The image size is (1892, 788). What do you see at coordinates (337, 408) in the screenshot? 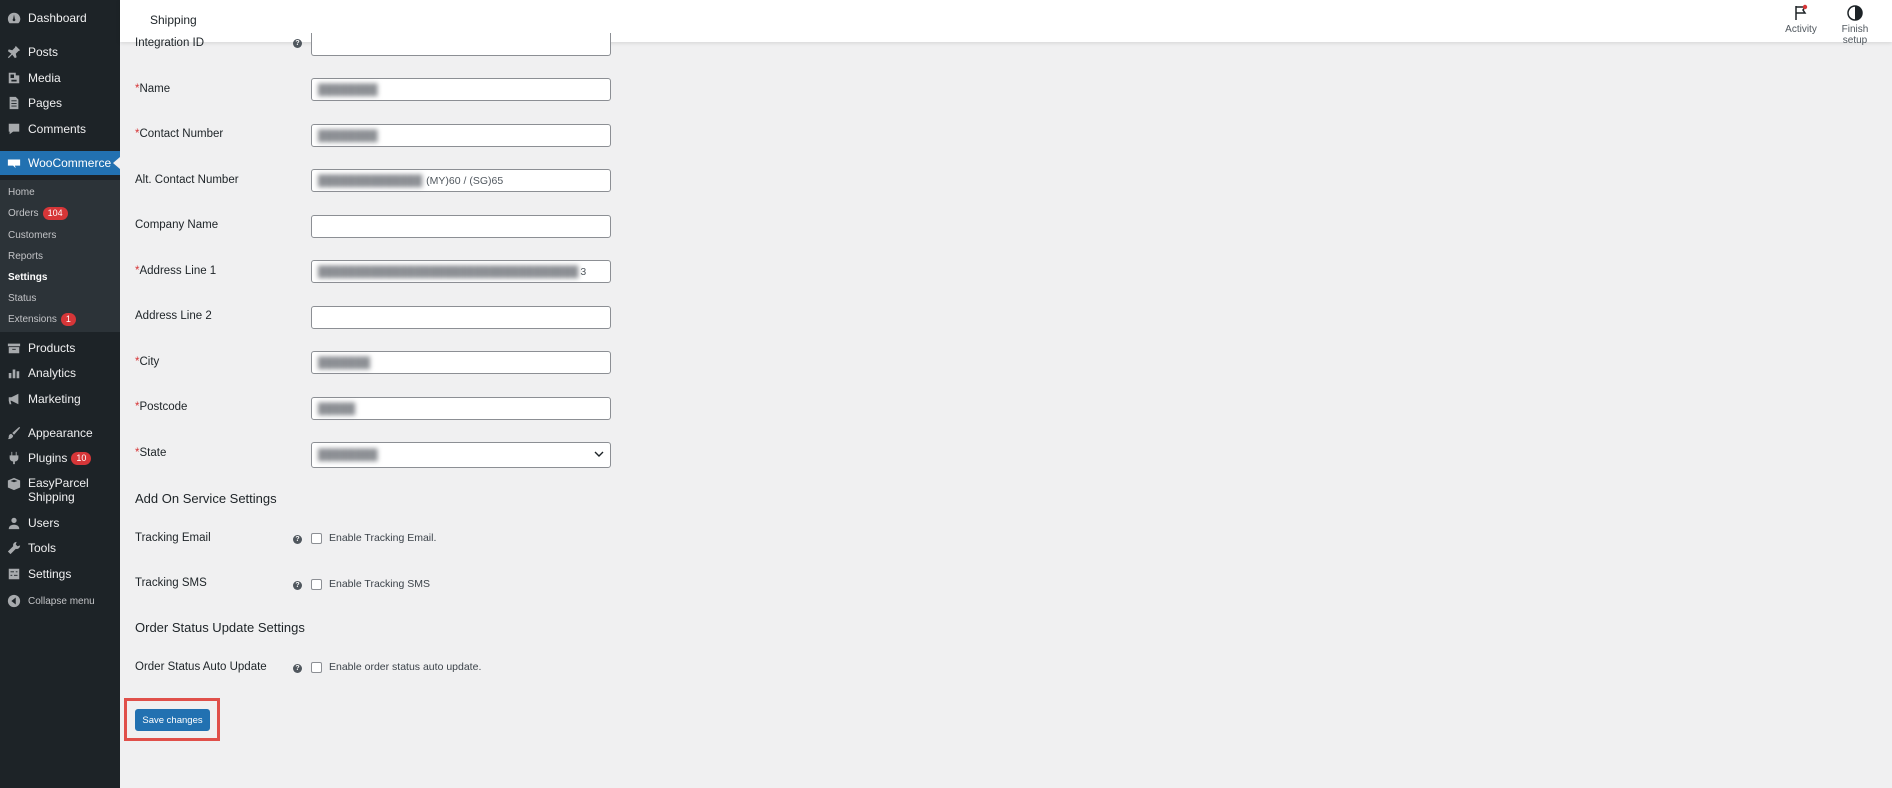
I see `field-value: █████` at bounding box center [337, 408].